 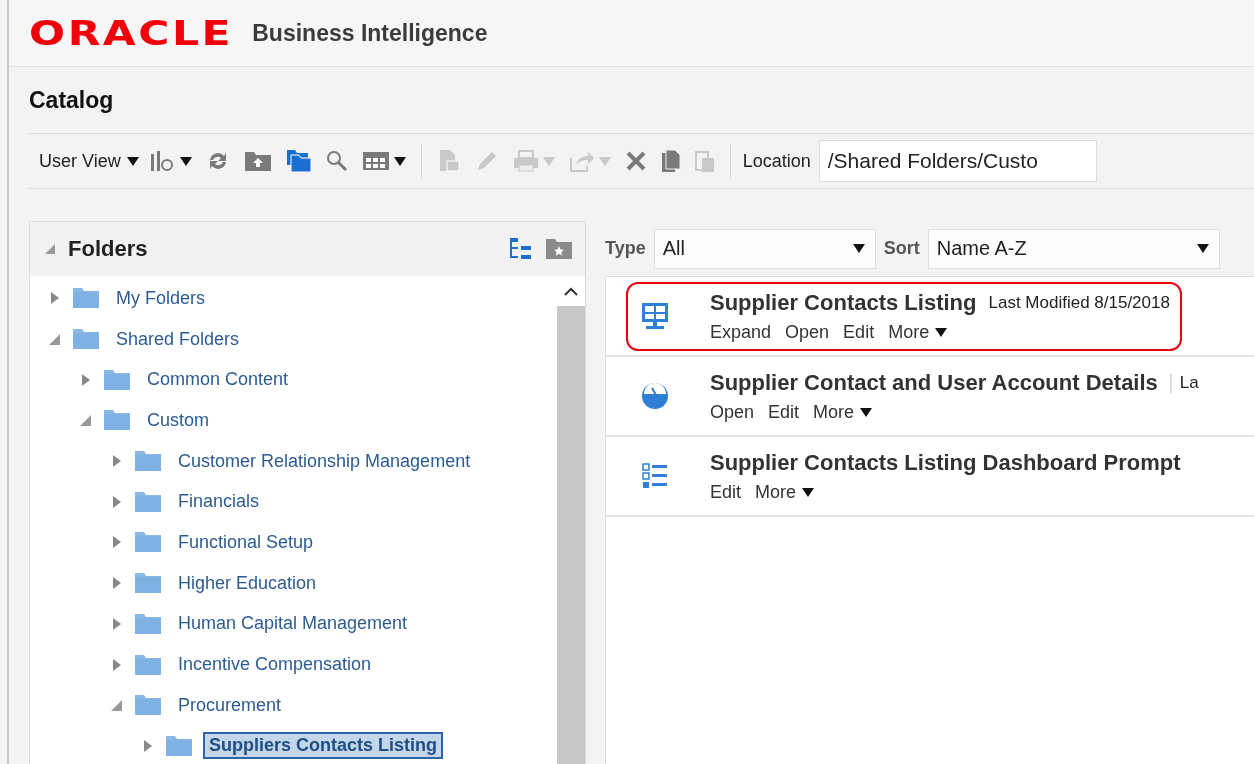 What do you see at coordinates (901, 248) in the screenshot?
I see `sort-label: Sort` at bounding box center [901, 248].